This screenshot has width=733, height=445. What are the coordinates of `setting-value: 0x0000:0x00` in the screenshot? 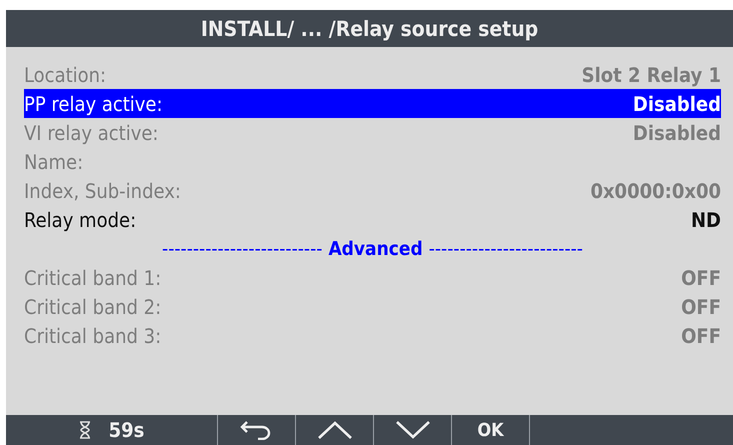 It's located at (655, 190).